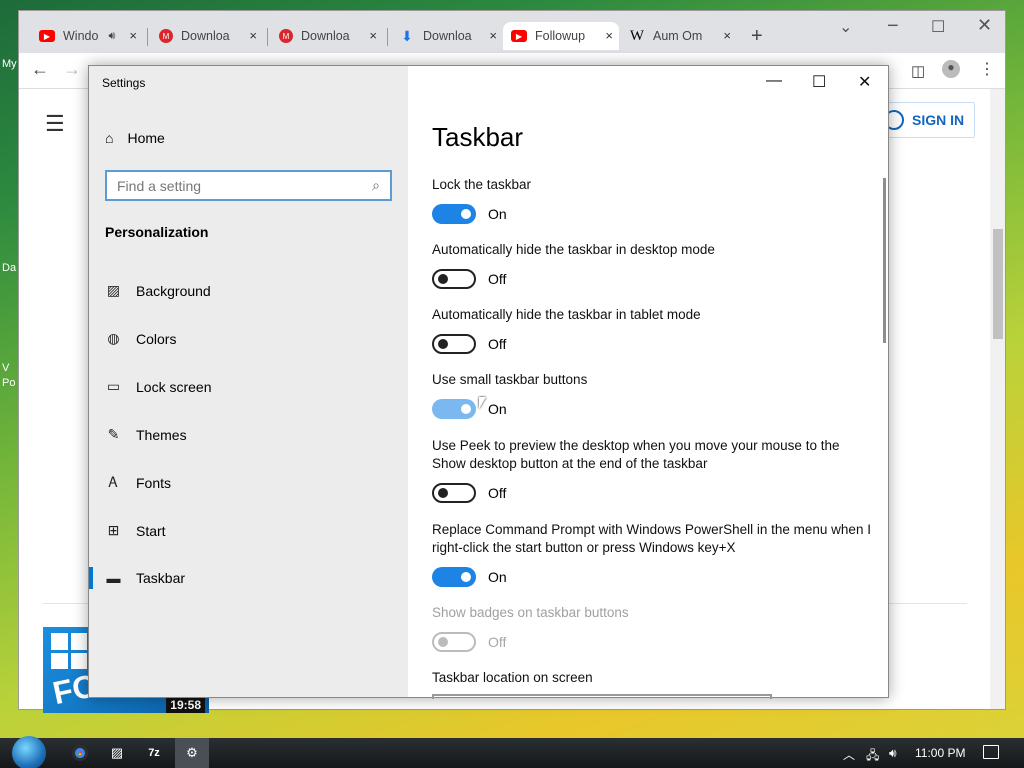 This screenshot has height=768, width=1024. I want to click on autohide-desktop-toggle: Off, so click(469, 279).